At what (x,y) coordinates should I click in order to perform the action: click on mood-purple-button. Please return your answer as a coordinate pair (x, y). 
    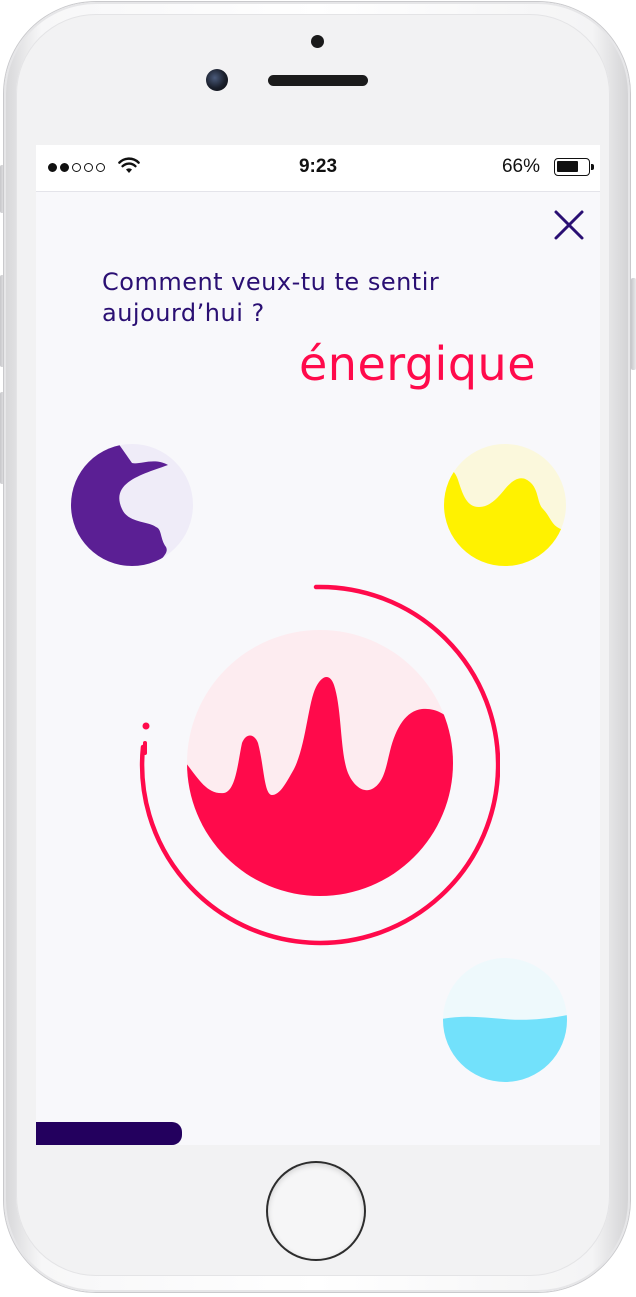
    Looking at the image, I should click on (132, 505).